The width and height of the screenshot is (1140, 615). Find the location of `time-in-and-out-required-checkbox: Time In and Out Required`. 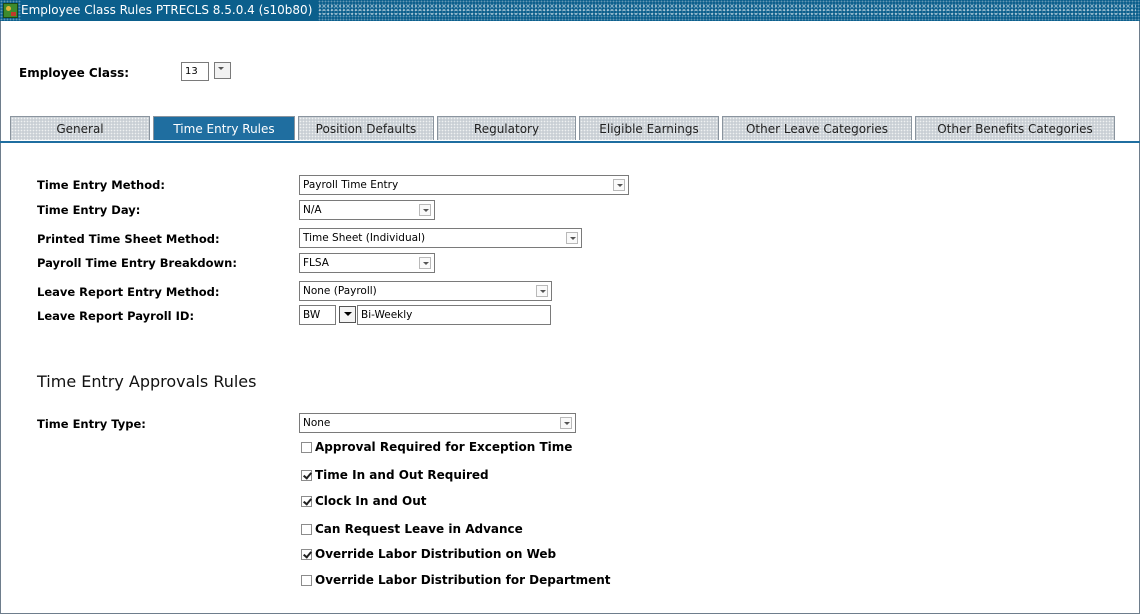

time-in-and-out-required-checkbox: Time In and Out Required is located at coordinates (395, 475).